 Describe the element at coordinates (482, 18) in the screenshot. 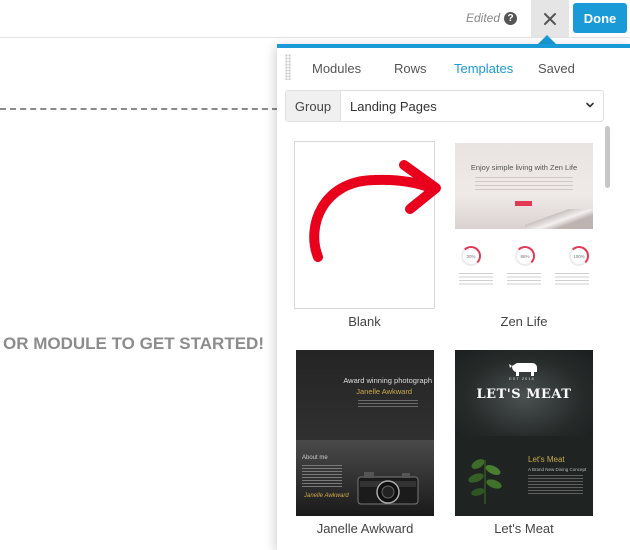

I see `edited-label: Edited` at that location.